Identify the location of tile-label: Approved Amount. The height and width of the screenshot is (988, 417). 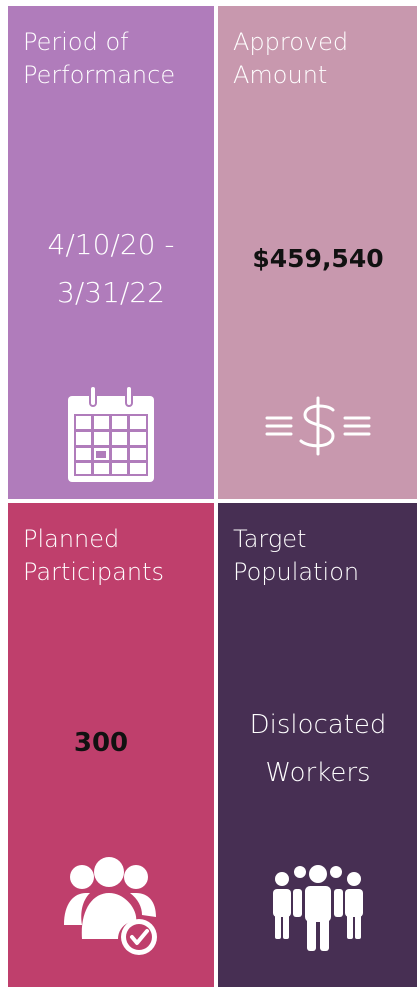
(291, 58).